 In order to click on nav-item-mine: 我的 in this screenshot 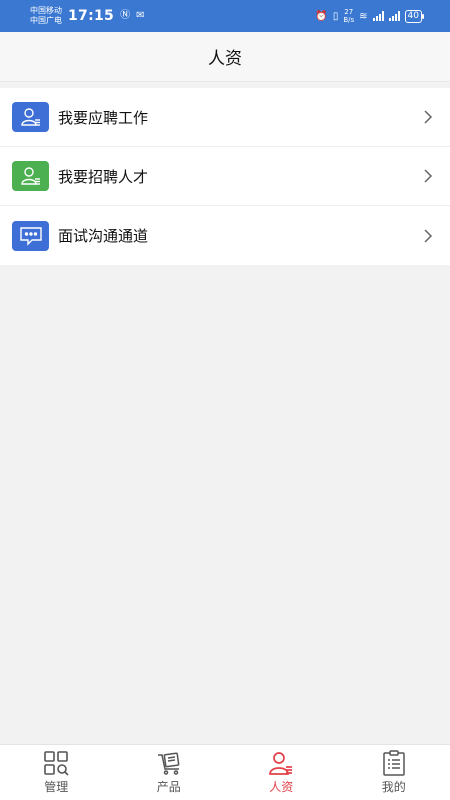, I will do `click(394, 772)`.